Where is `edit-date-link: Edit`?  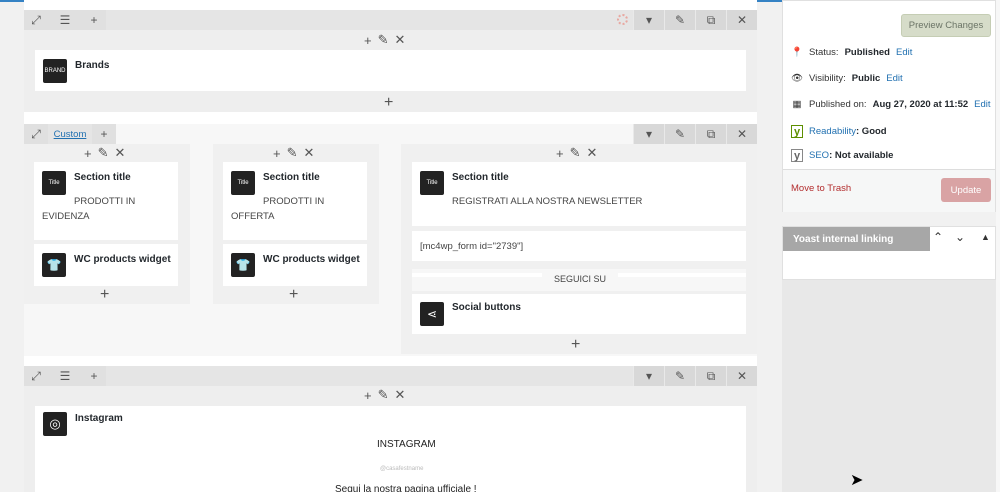
edit-date-link: Edit is located at coordinates (982, 104).